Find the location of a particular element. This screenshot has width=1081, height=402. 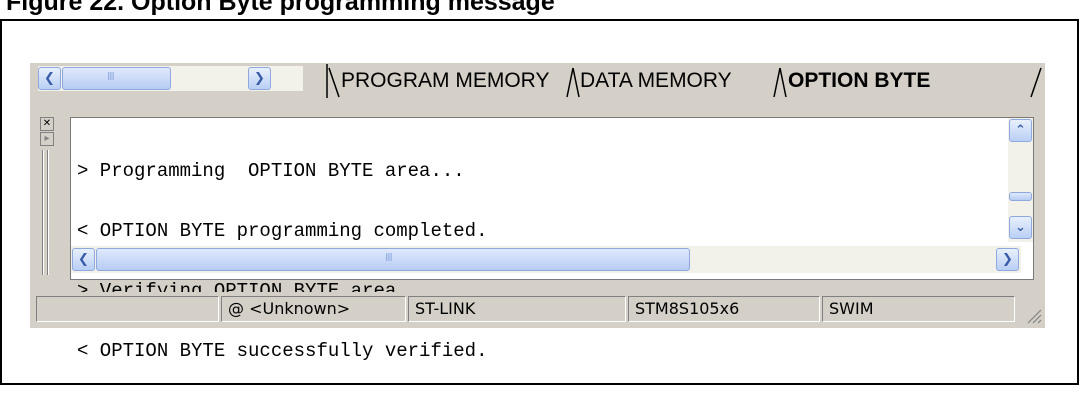

vertical-scroll-thumb is located at coordinates (1020, 196).